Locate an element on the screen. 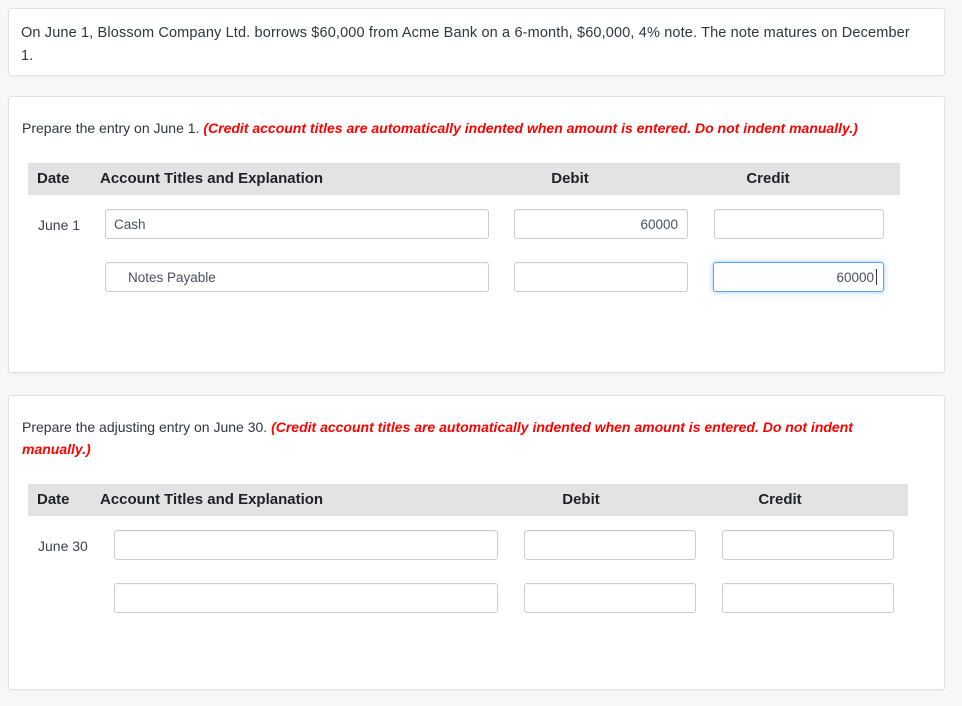 The height and width of the screenshot is (706, 962). entry2-header-titles: Account Titles and Explanation is located at coordinates (212, 499).